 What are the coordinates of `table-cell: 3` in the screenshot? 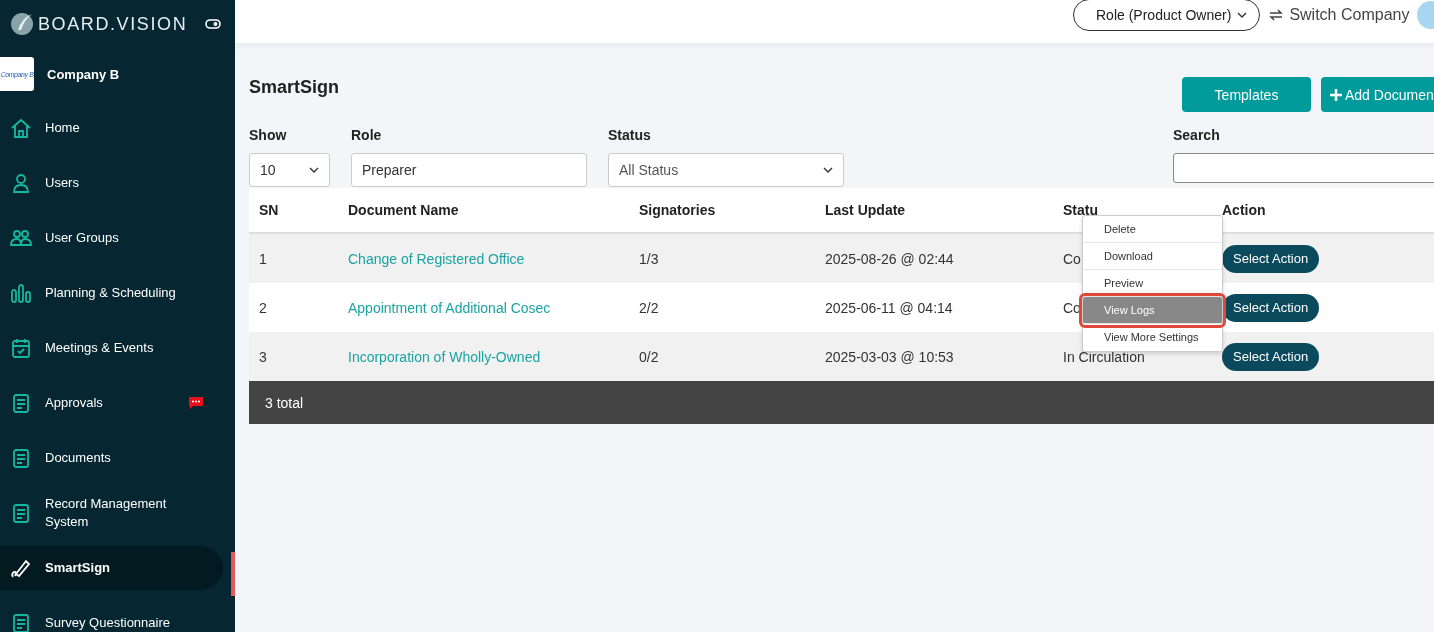 It's located at (263, 356).